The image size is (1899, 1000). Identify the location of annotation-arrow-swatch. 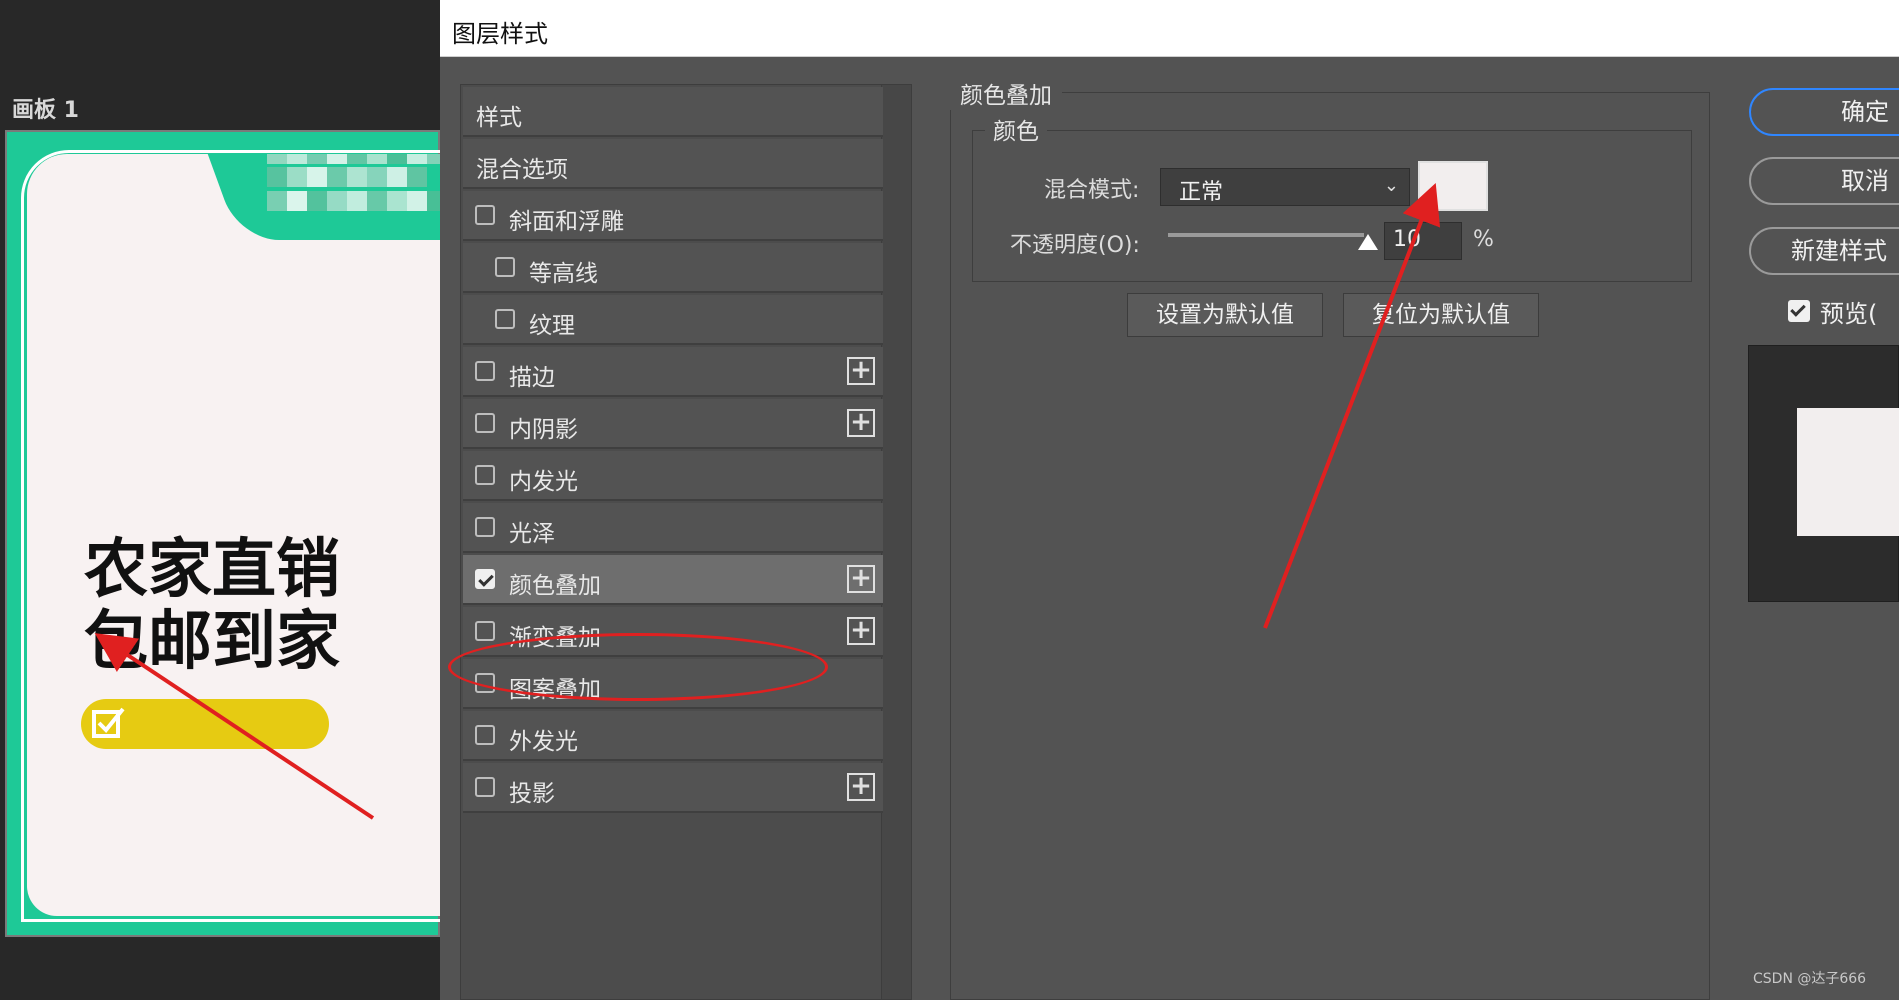
(1352, 406).